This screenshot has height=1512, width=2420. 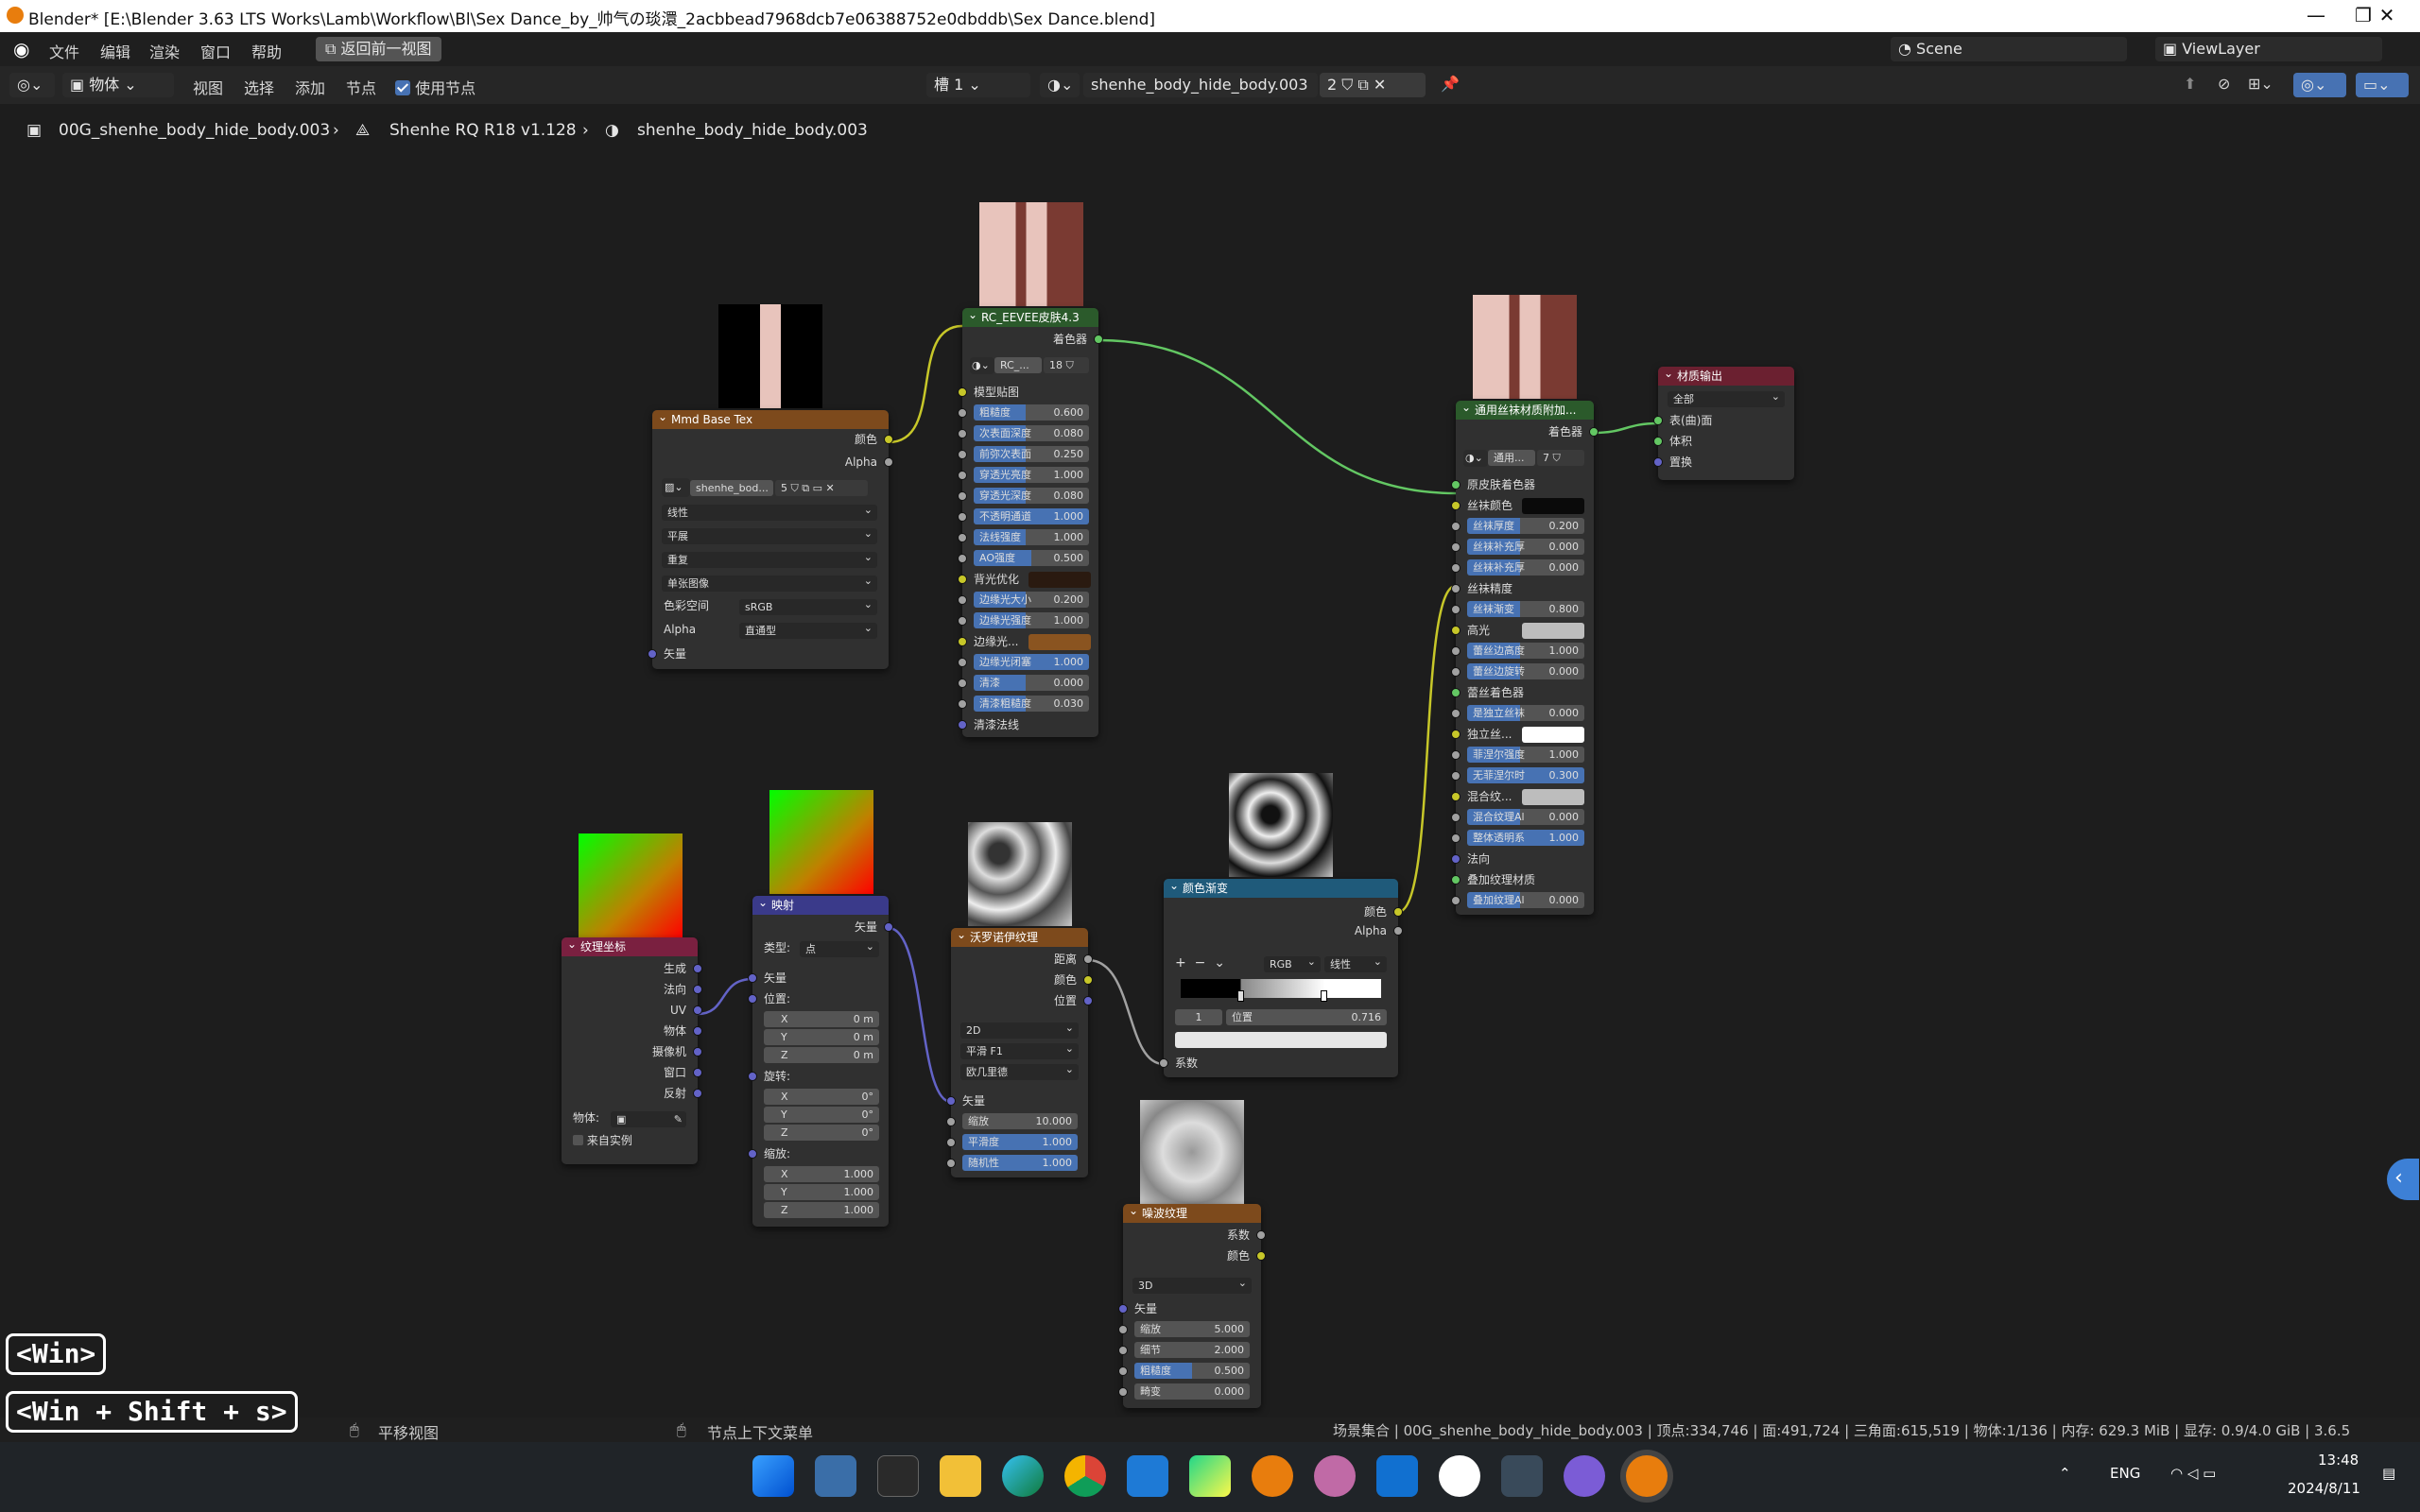 I want to click on menu-window: 窗口, so click(x=215, y=51).